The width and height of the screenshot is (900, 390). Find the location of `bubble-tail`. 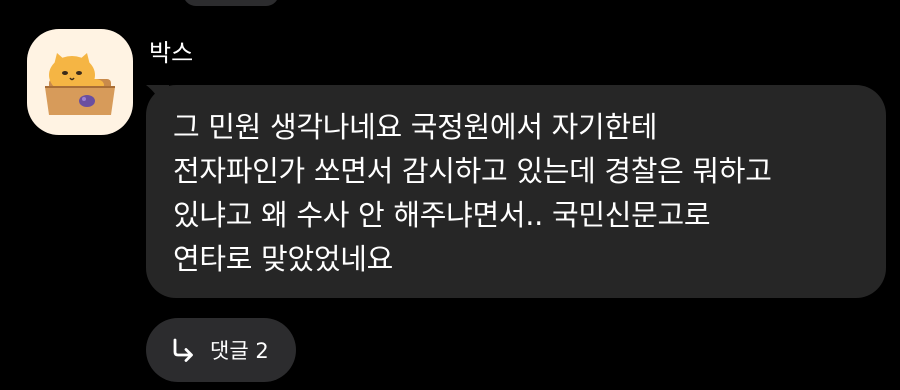

bubble-tail is located at coordinates (157, 100).